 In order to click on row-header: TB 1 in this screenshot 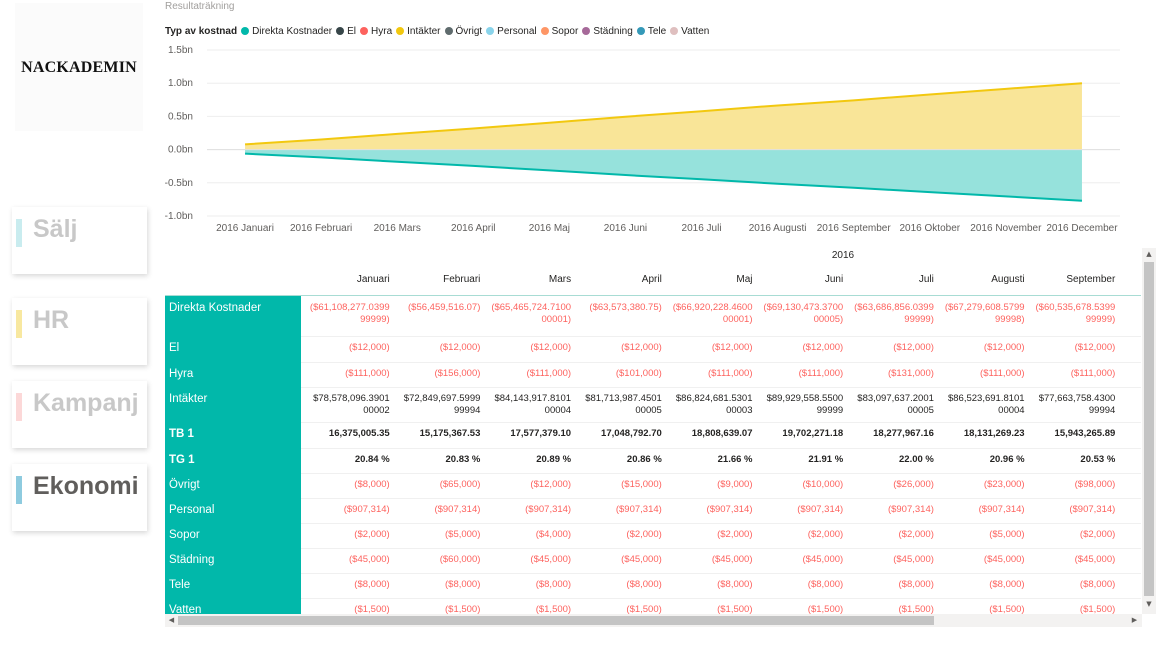, I will do `click(233, 435)`.